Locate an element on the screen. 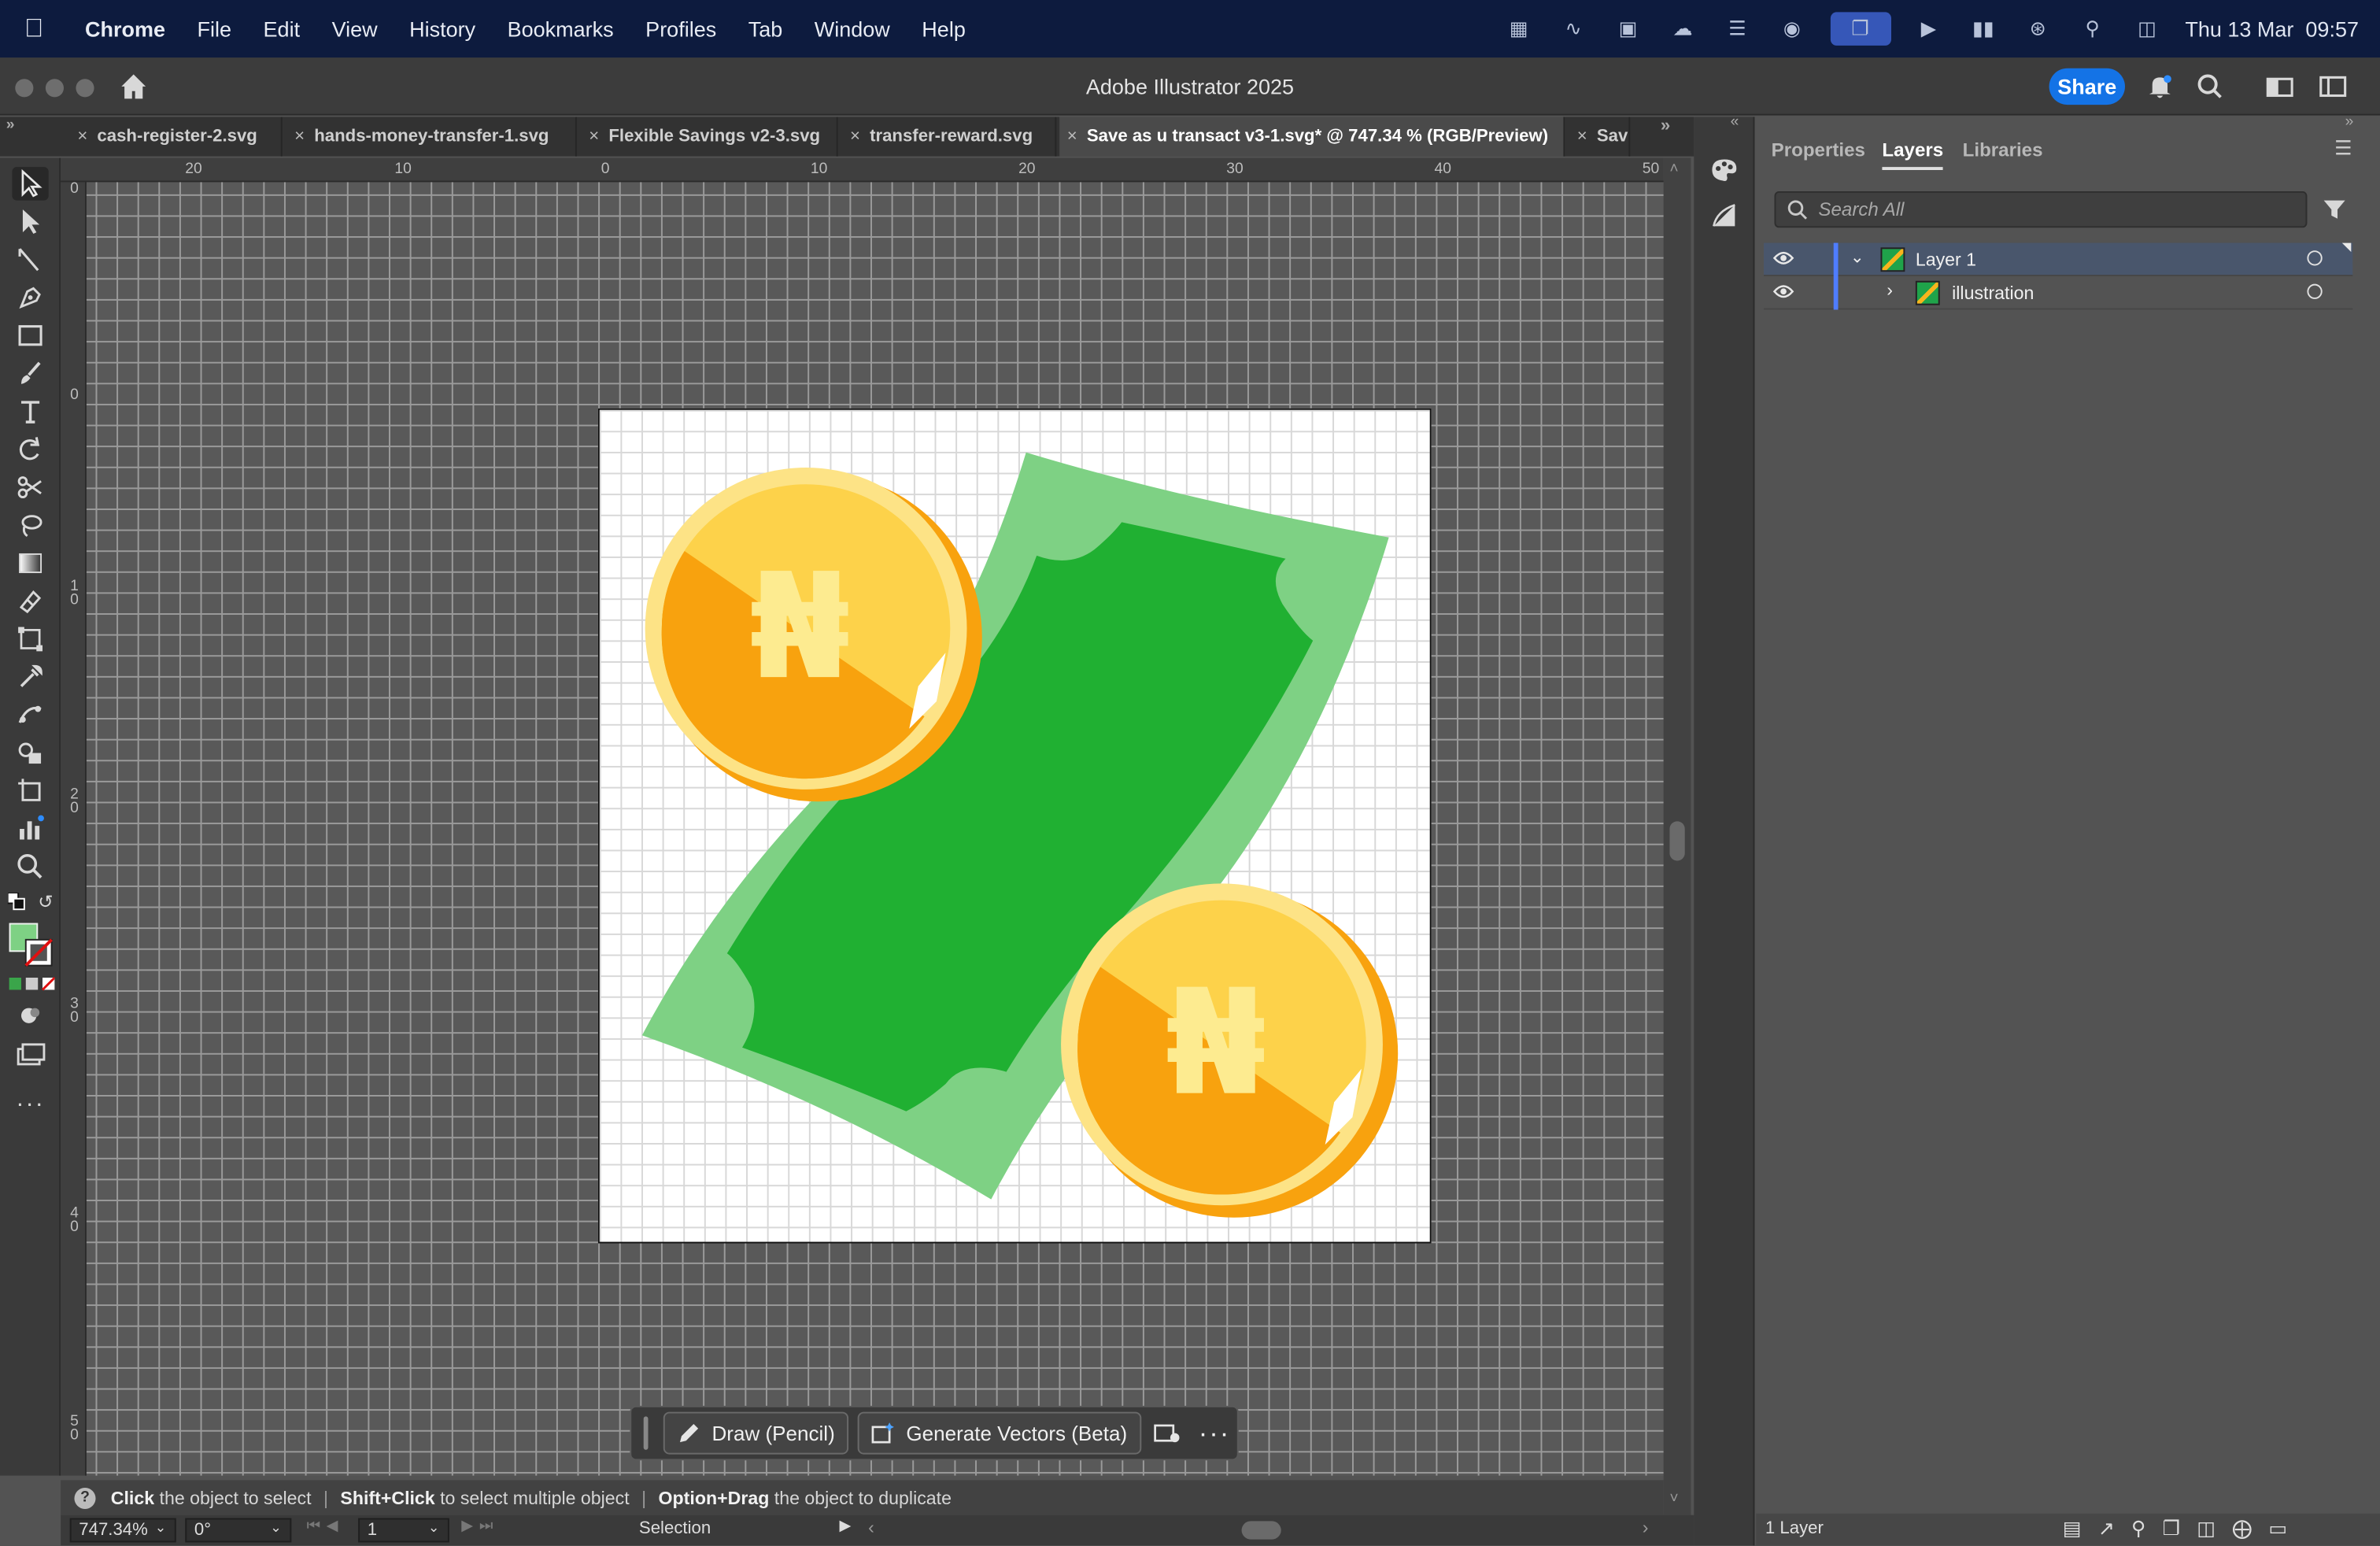  layers-search-input: Search All is located at coordinates (2041, 209).